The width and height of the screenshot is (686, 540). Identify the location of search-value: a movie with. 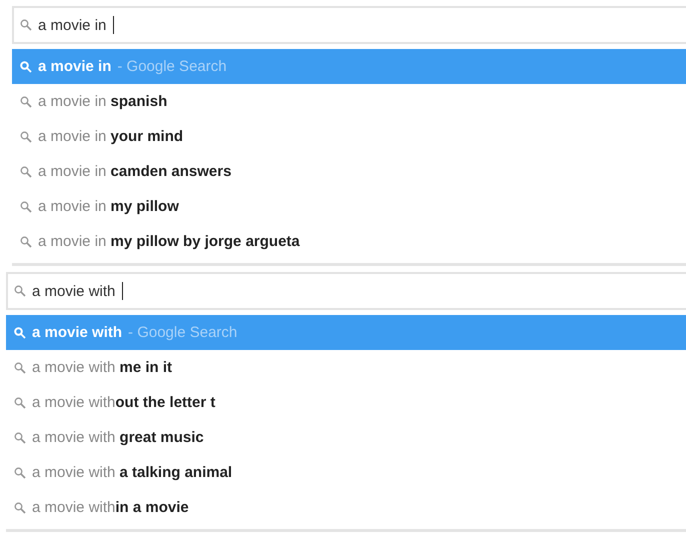
(74, 291).